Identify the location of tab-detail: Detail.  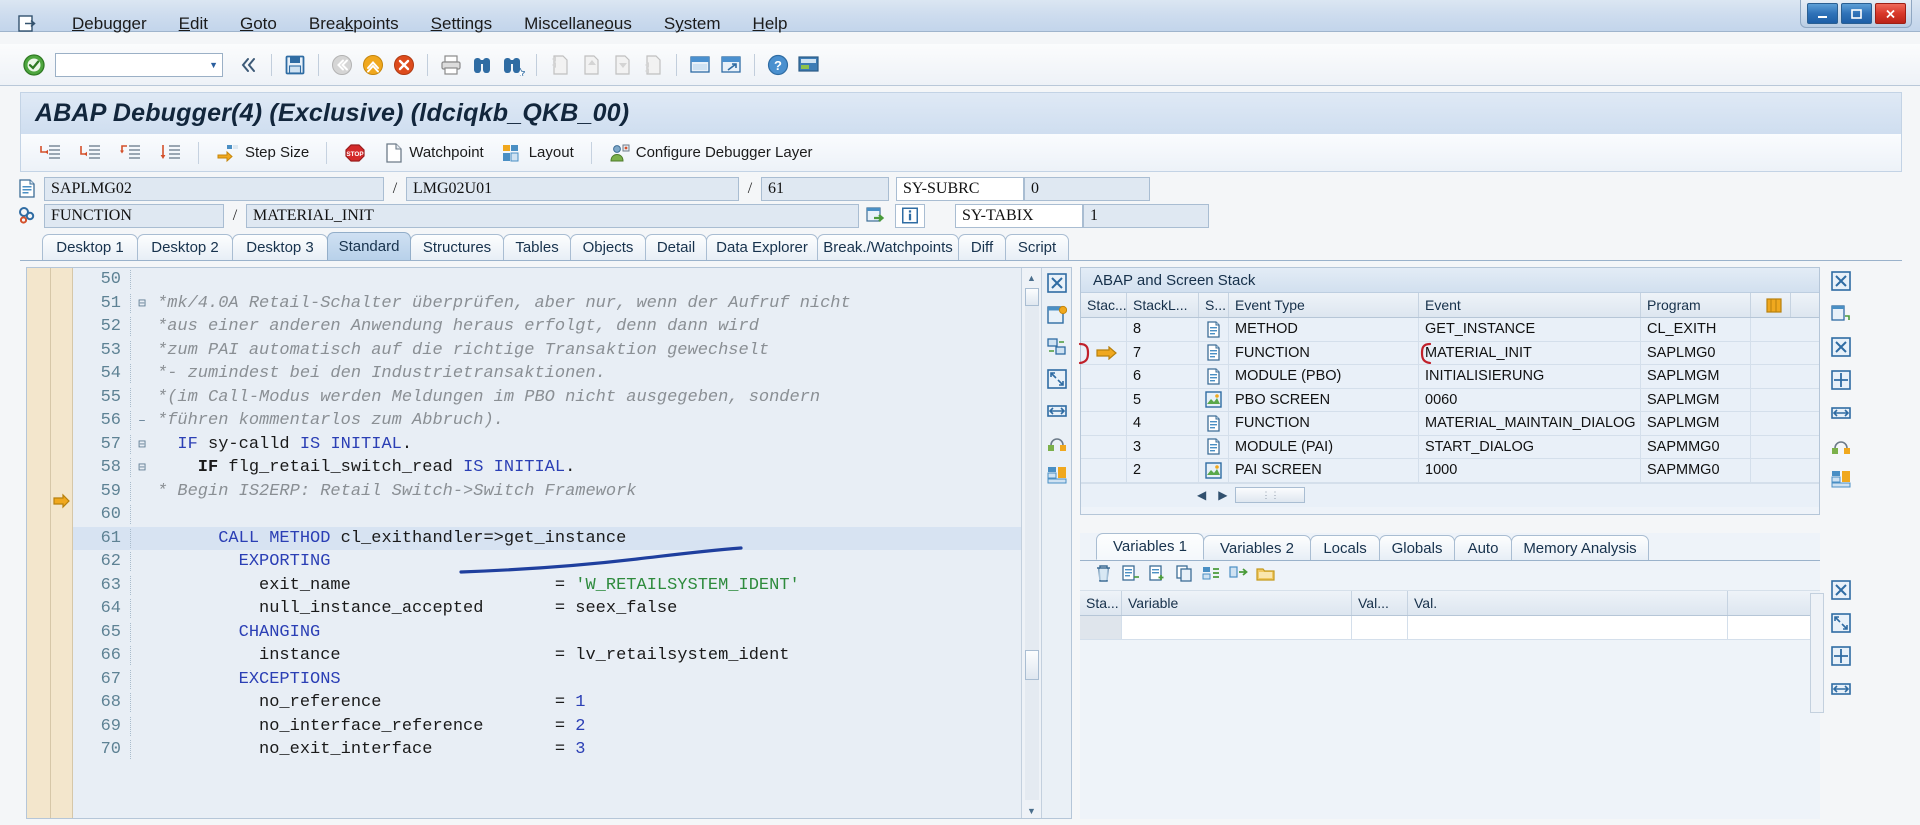
(676, 247).